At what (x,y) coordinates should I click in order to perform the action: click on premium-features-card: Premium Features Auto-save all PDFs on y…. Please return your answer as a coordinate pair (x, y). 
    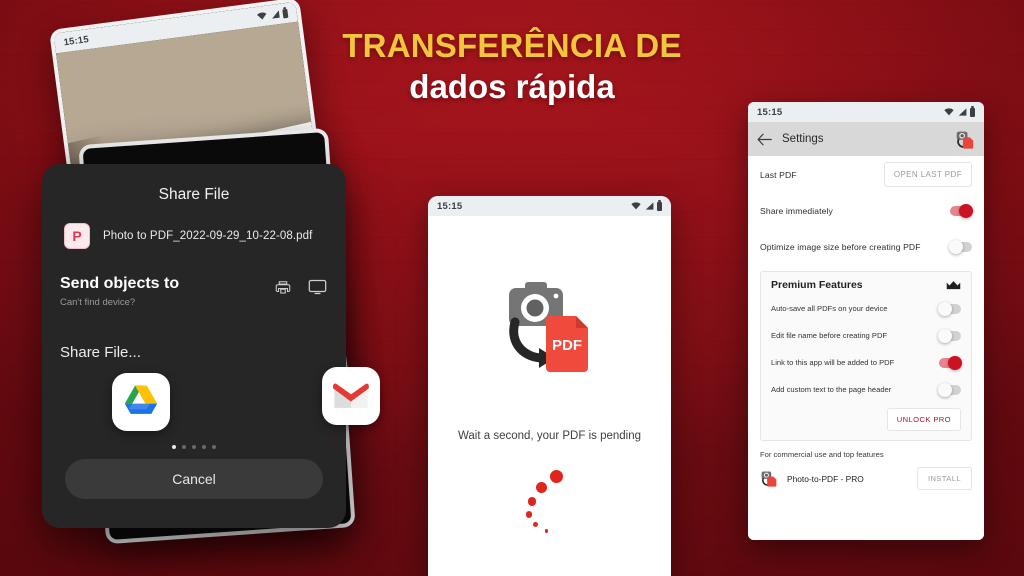
    Looking at the image, I should click on (866, 356).